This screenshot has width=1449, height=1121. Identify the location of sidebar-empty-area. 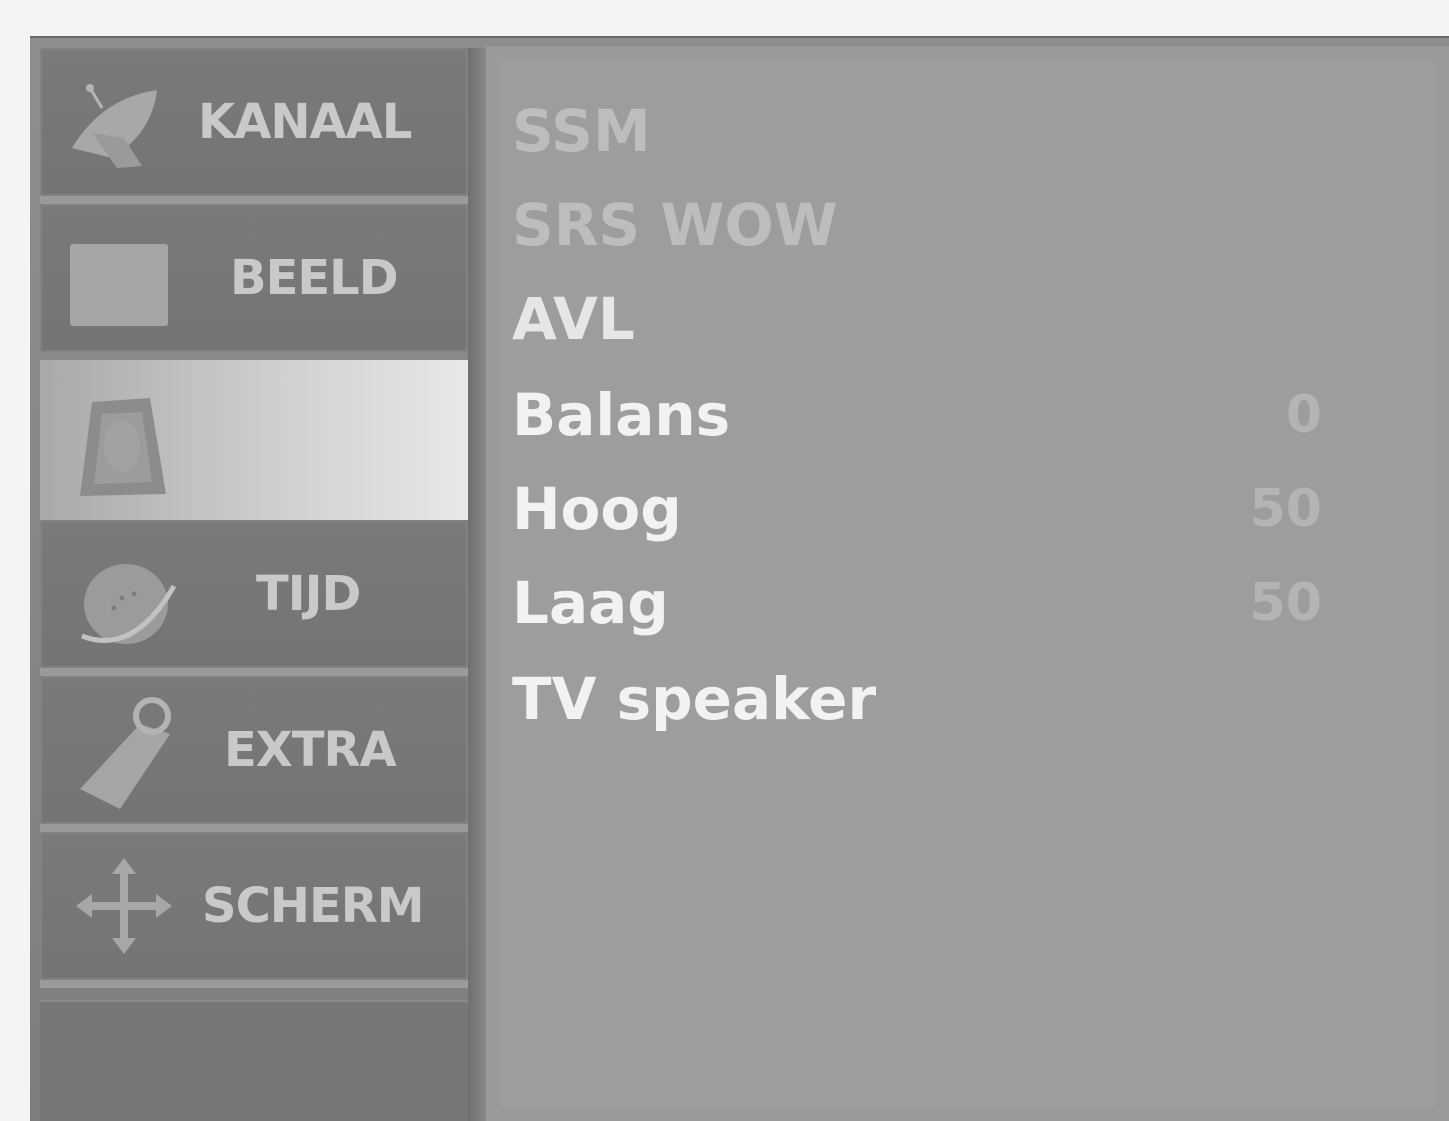
(254, 1060).